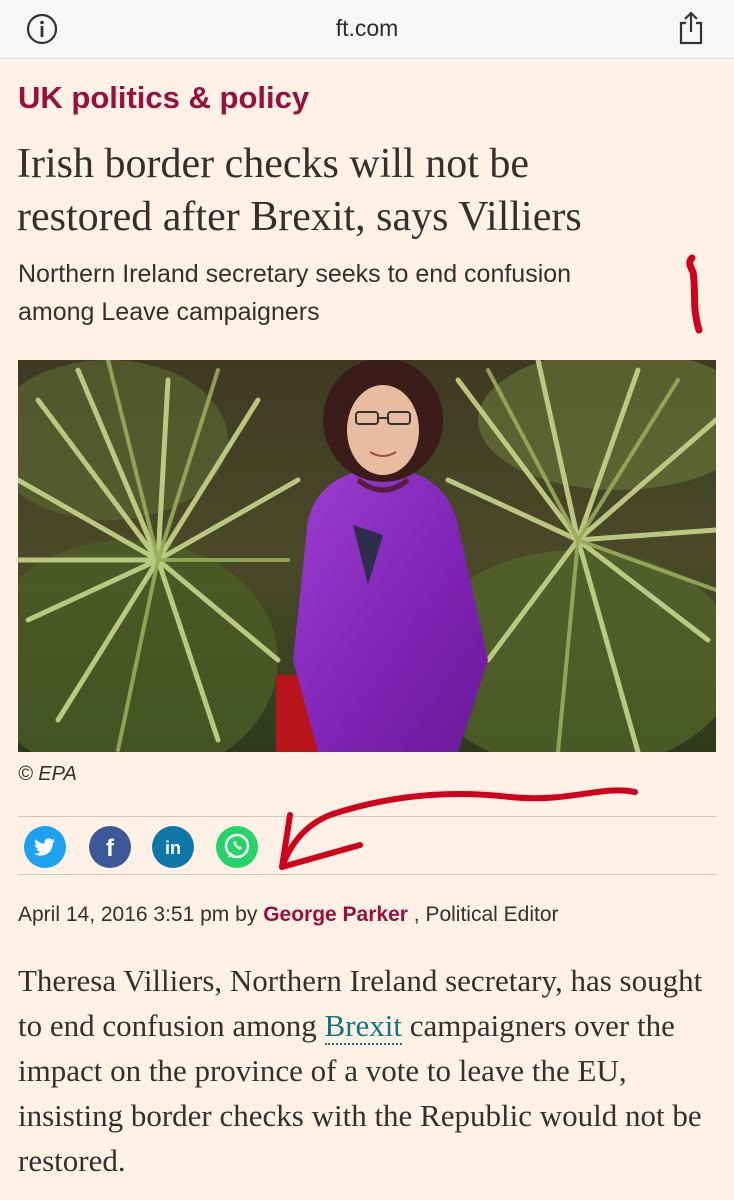 The height and width of the screenshot is (1200, 734). I want to click on browser-toolbar: ft.com, so click(367, 29).